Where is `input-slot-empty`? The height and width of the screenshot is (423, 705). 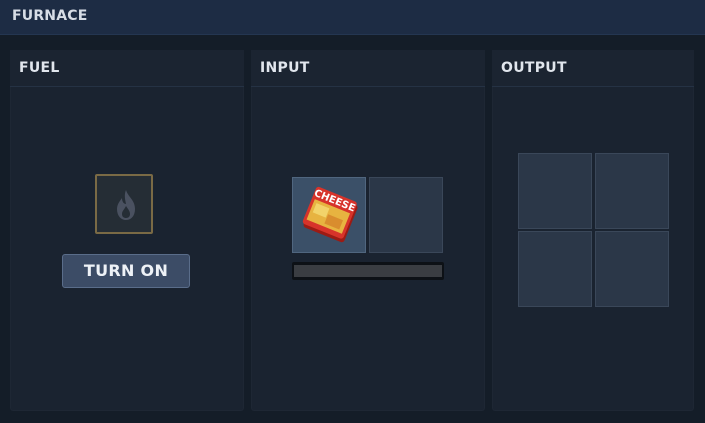
input-slot-empty is located at coordinates (406, 215).